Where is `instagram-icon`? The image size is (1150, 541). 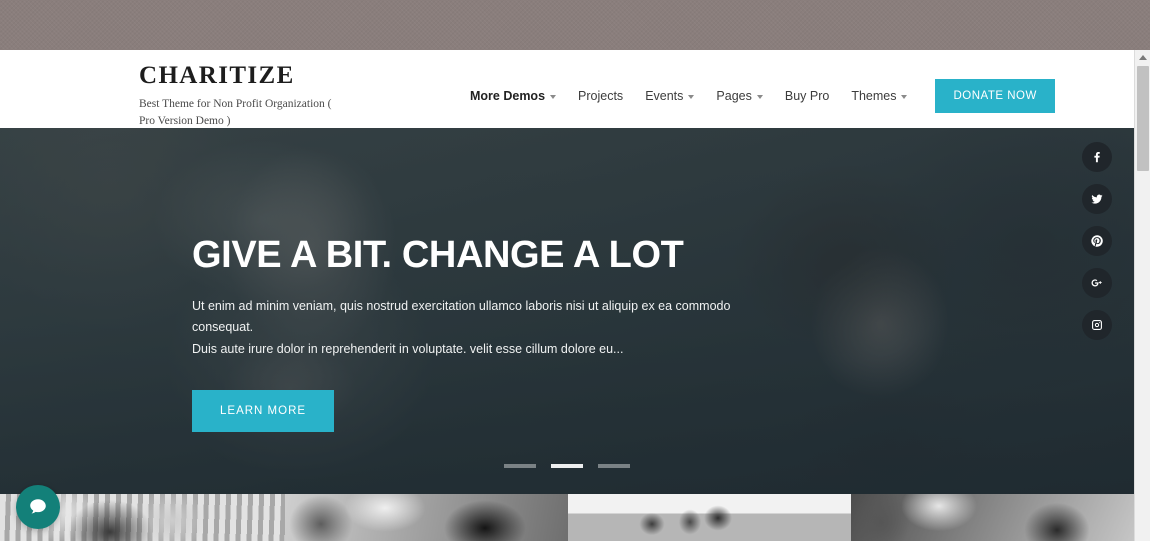
instagram-icon is located at coordinates (1097, 325).